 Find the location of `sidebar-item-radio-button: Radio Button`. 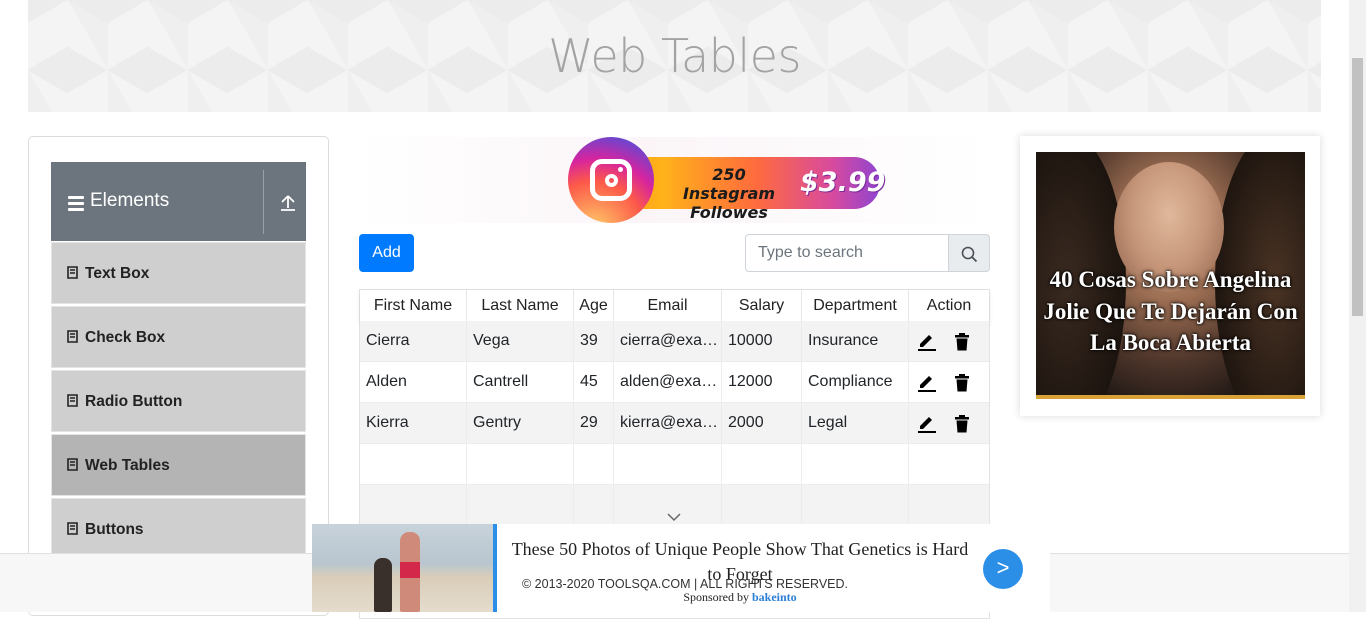

sidebar-item-radio-button: Radio Button is located at coordinates (178, 401).